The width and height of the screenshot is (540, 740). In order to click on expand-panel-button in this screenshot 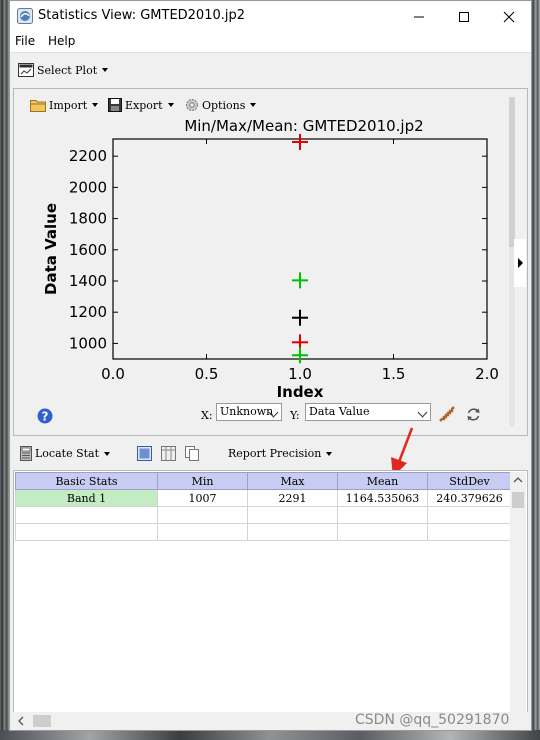, I will do `click(520, 263)`.